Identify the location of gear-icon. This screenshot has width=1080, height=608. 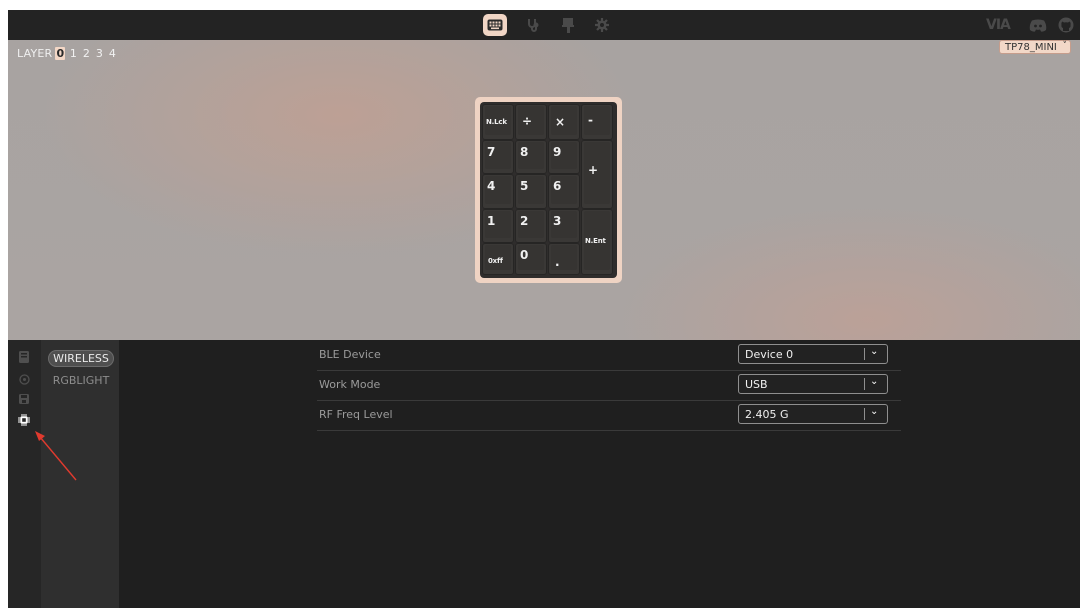
(602, 25).